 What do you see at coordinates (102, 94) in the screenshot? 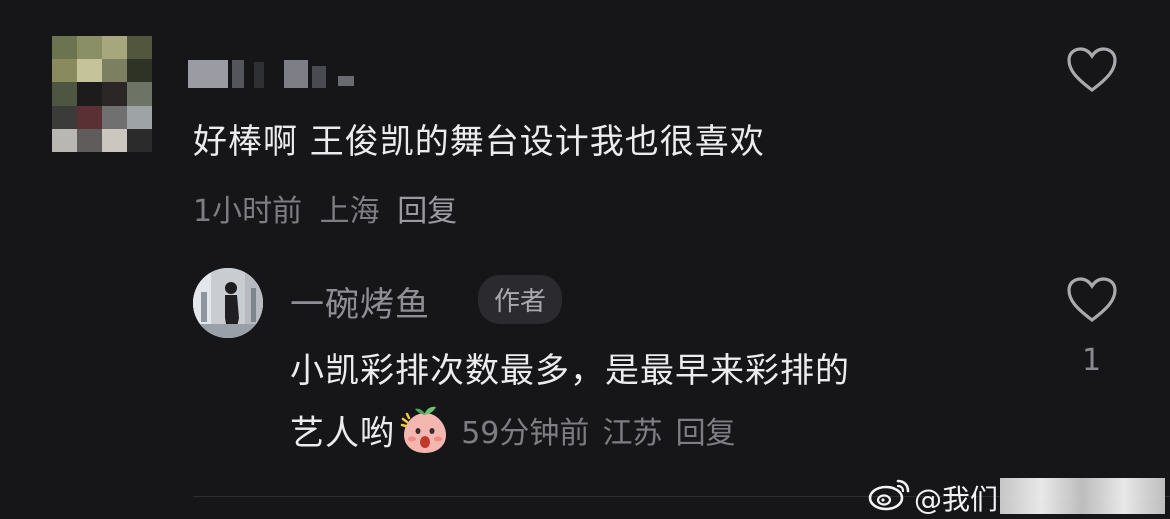
I see `commenter-avatar` at bounding box center [102, 94].